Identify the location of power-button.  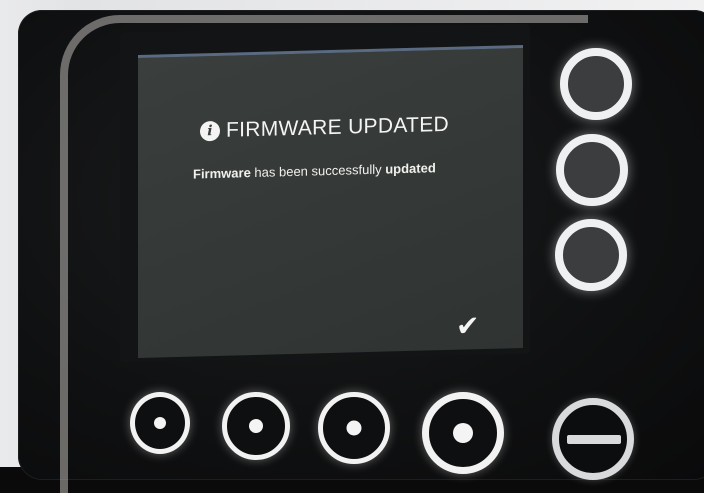
(593, 439).